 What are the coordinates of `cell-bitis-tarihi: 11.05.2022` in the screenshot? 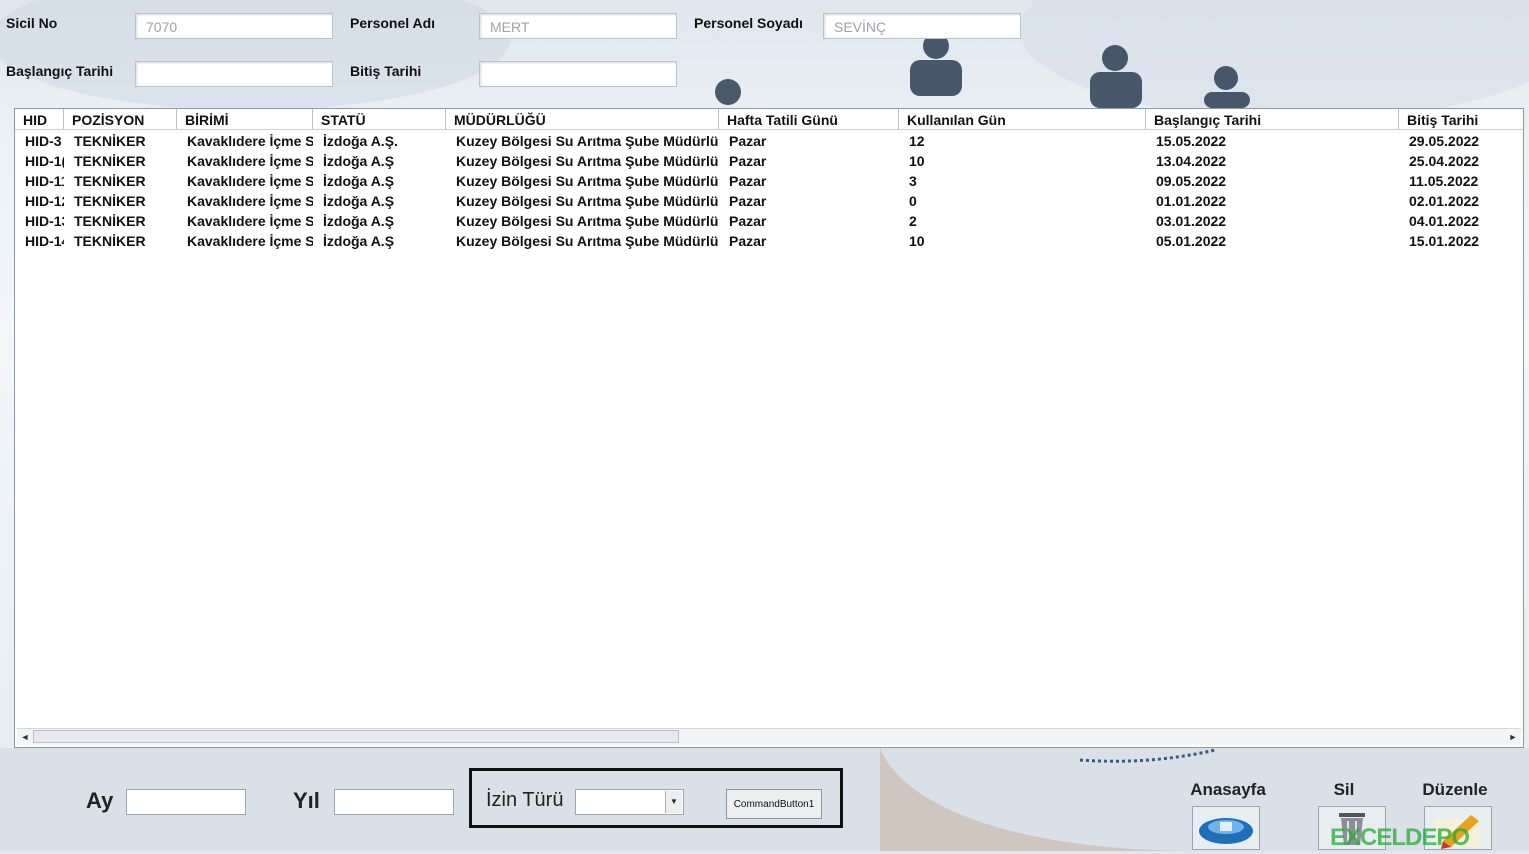 It's located at (1444, 181).